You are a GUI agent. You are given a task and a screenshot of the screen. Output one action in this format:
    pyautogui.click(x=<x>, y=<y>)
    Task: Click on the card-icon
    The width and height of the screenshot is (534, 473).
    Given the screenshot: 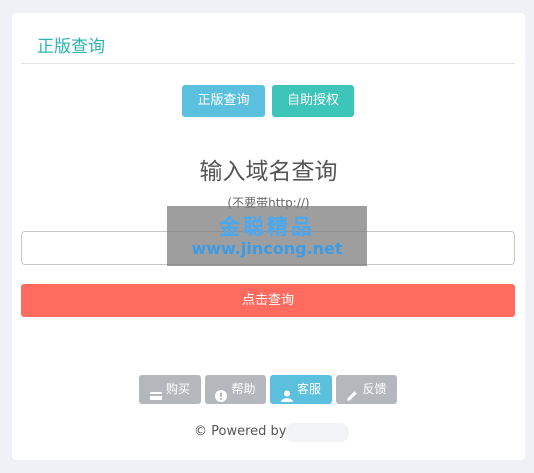 What is the action you would take?
    pyautogui.click(x=155, y=392)
    